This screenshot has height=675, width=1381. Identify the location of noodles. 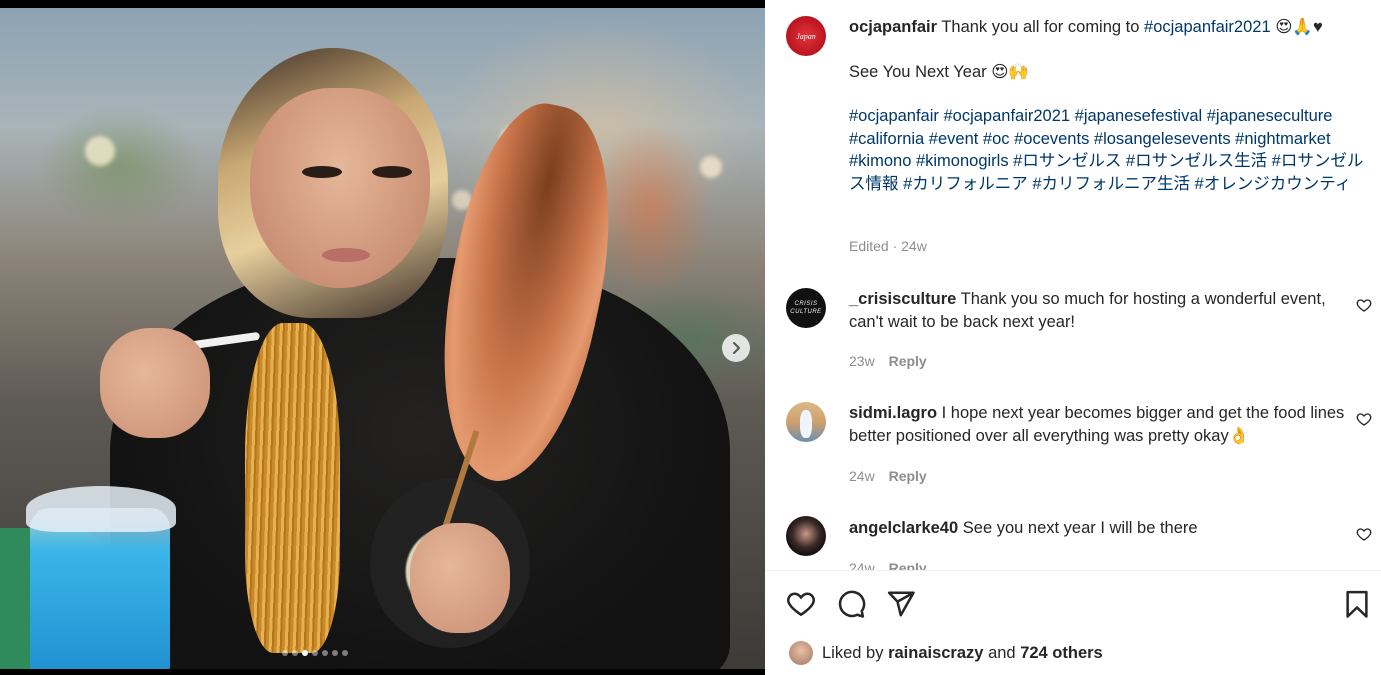
(292, 488).